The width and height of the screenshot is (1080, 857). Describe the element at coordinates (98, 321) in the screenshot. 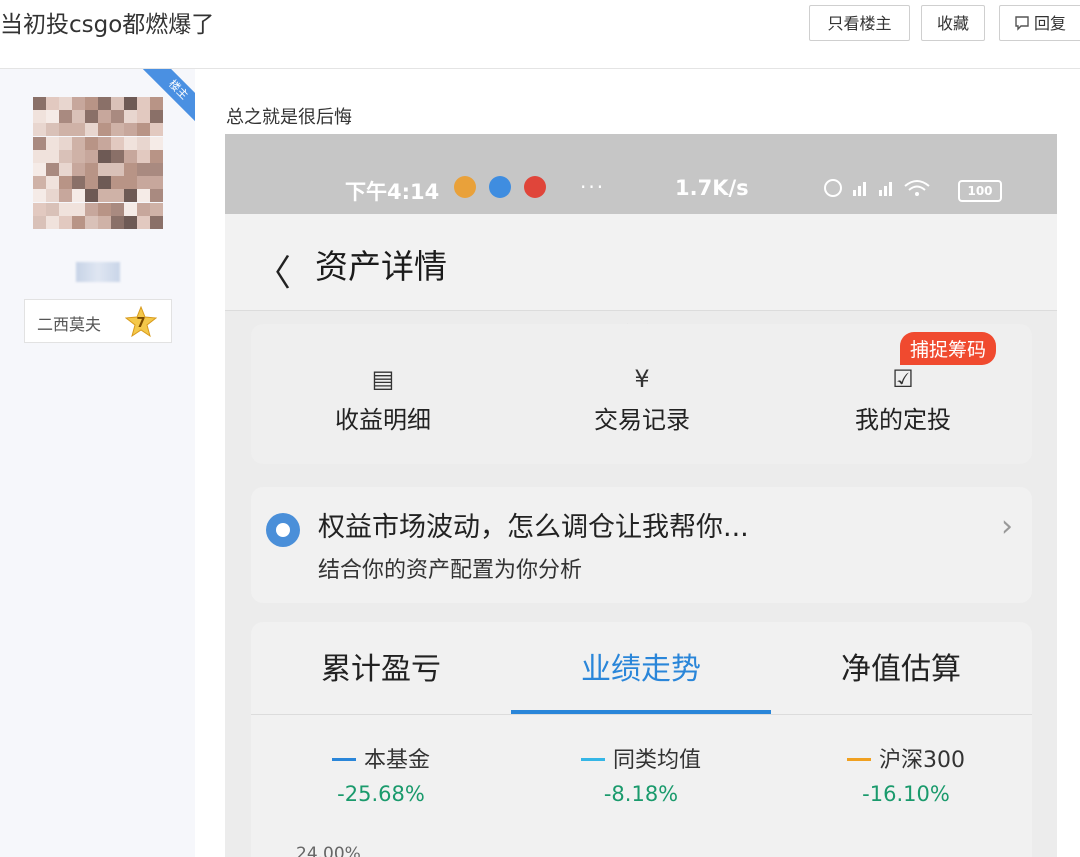

I see `user-badge: 二西莫夫 7` at that location.